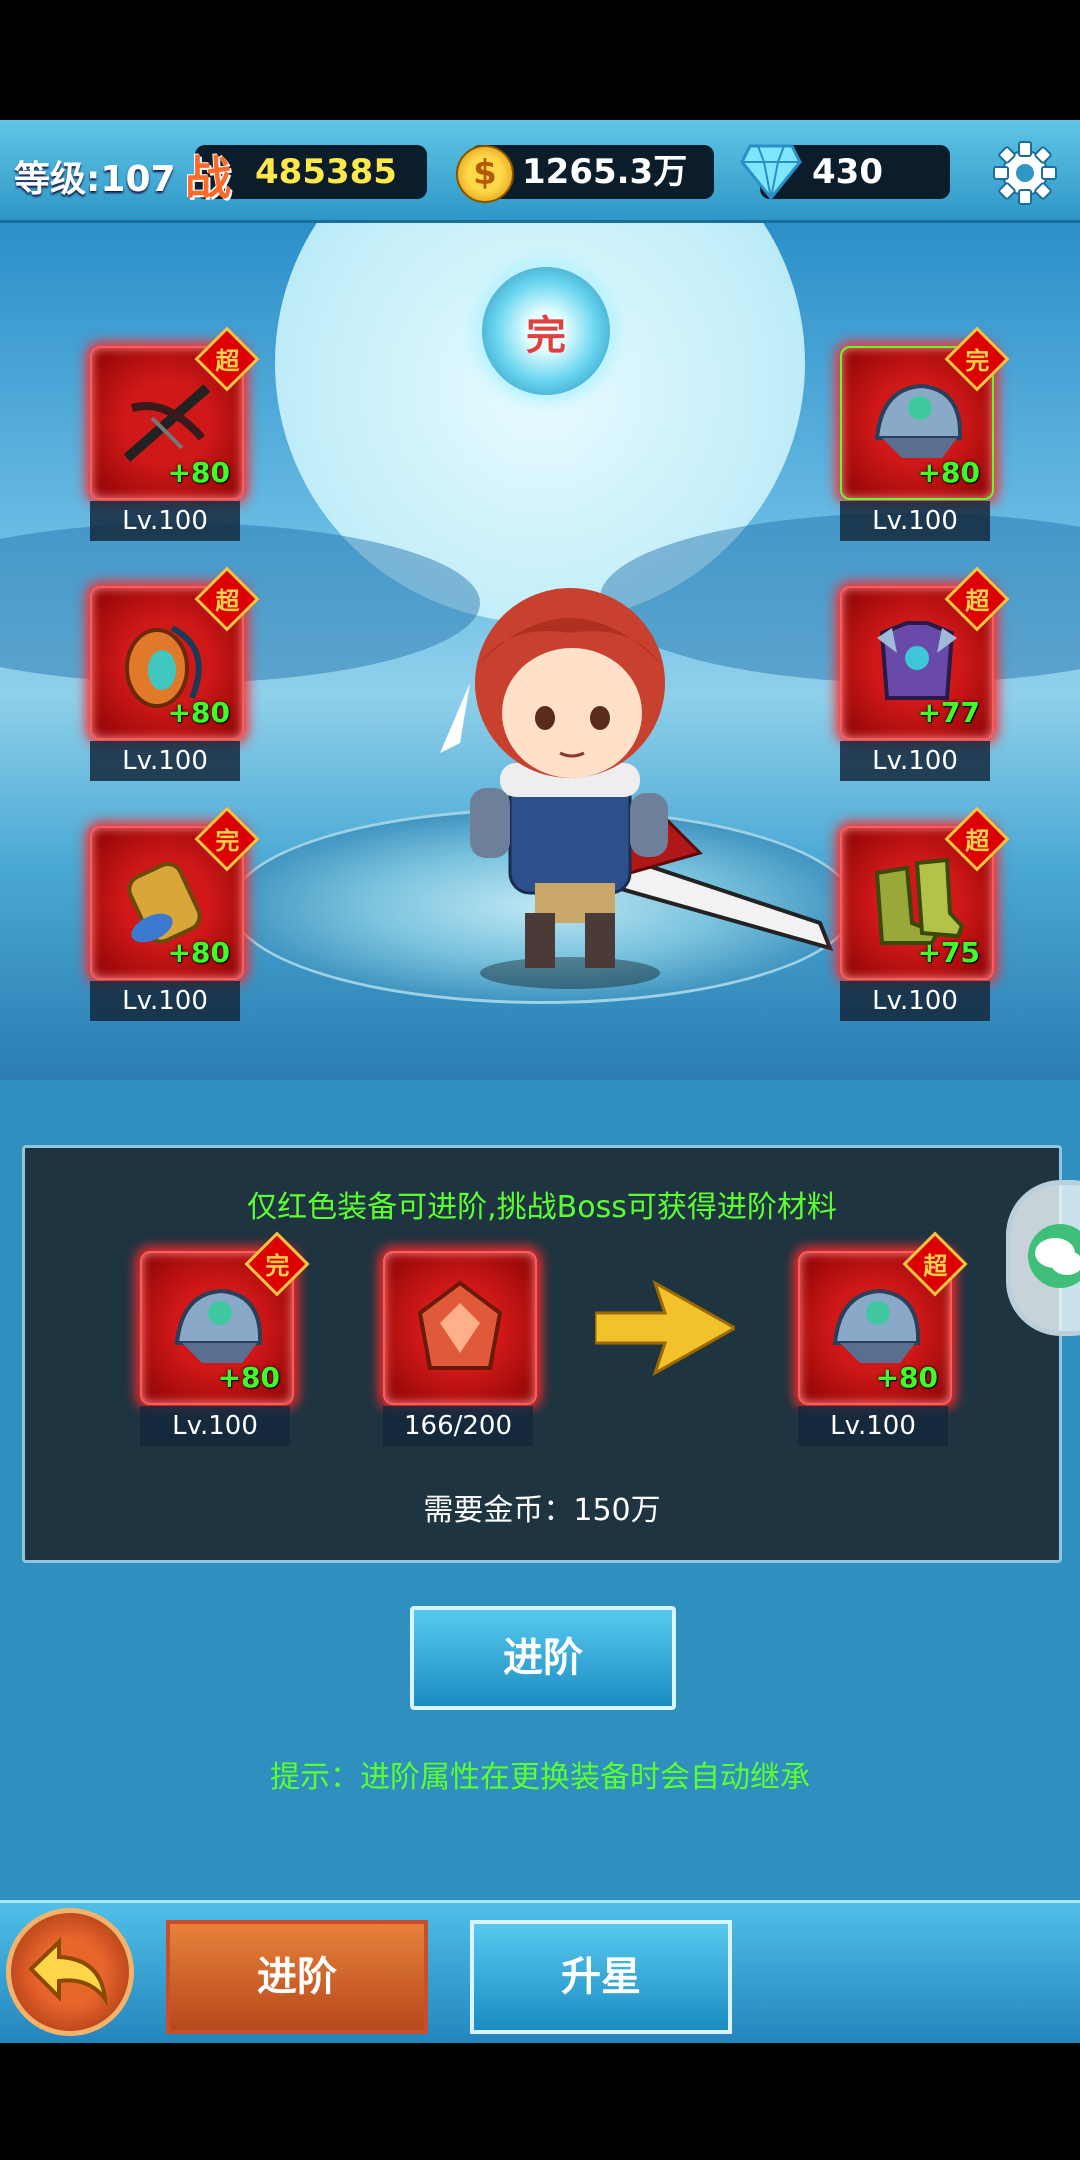  What do you see at coordinates (1025, 173) in the screenshot?
I see `settings-gear-icon` at bounding box center [1025, 173].